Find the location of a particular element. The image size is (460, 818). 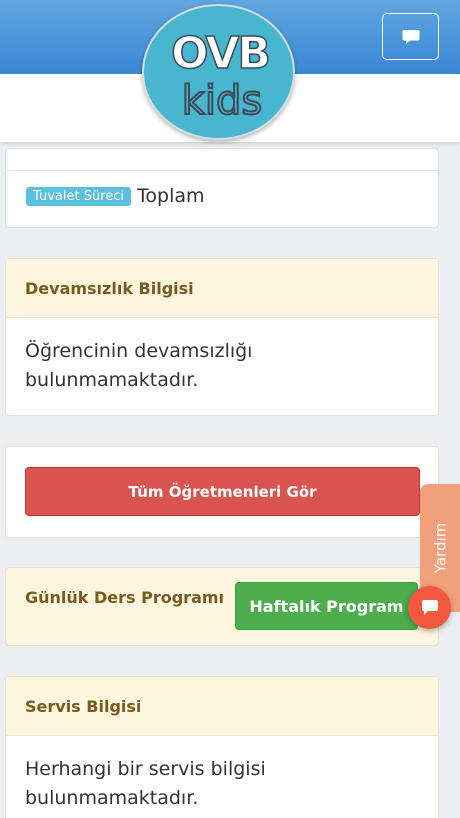

absence-text-line1: Öğrencinin devamsızlığı is located at coordinates (139, 351).